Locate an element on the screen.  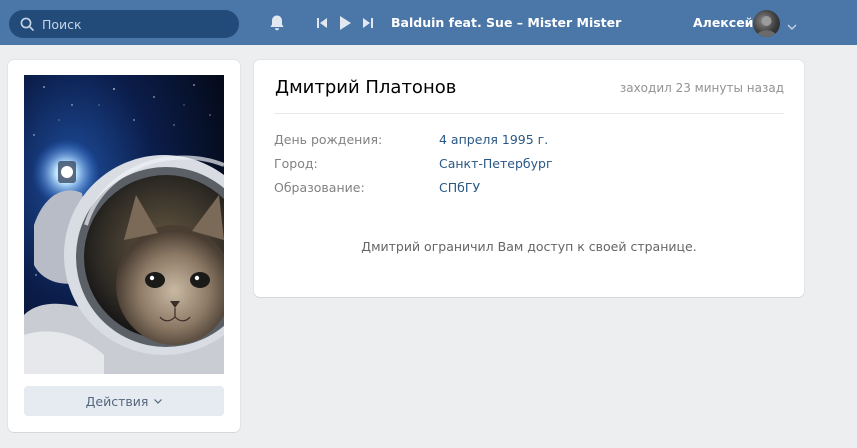
previous-track-icon is located at coordinates (322, 23).